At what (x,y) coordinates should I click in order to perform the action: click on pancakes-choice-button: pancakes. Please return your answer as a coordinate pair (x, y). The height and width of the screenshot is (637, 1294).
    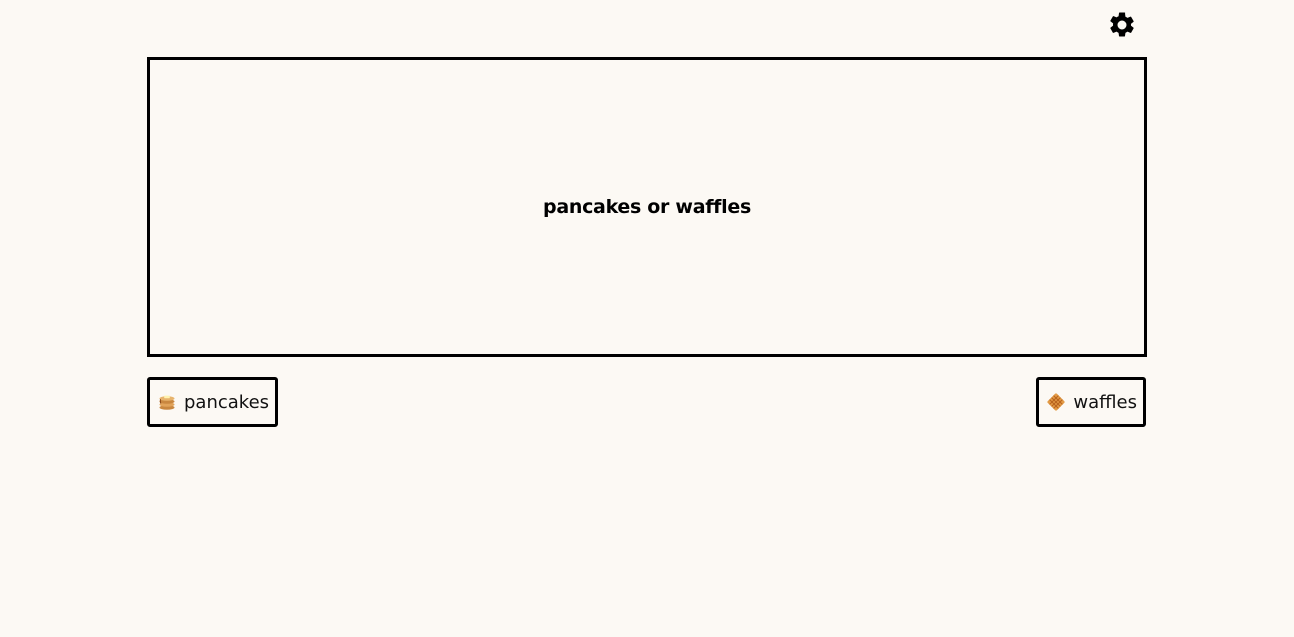
    Looking at the image, I should click on (213, 402).